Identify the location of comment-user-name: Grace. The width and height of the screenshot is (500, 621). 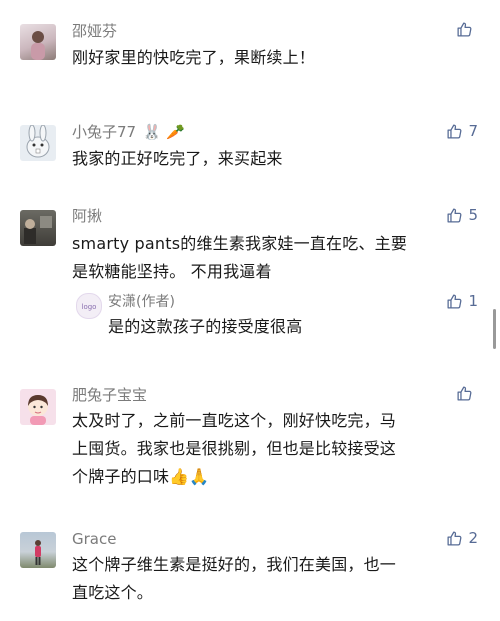
(94, 539).